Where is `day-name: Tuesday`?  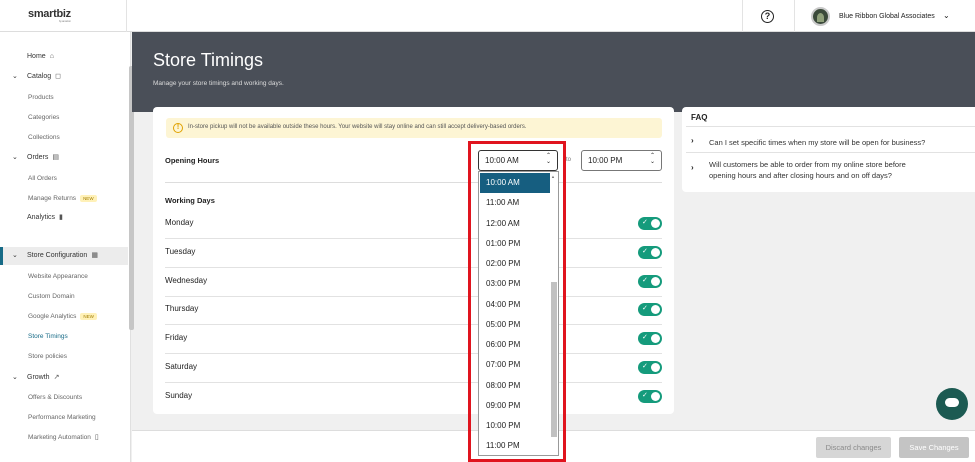
day-name: Tuesday is located at coordinates (180, 251).